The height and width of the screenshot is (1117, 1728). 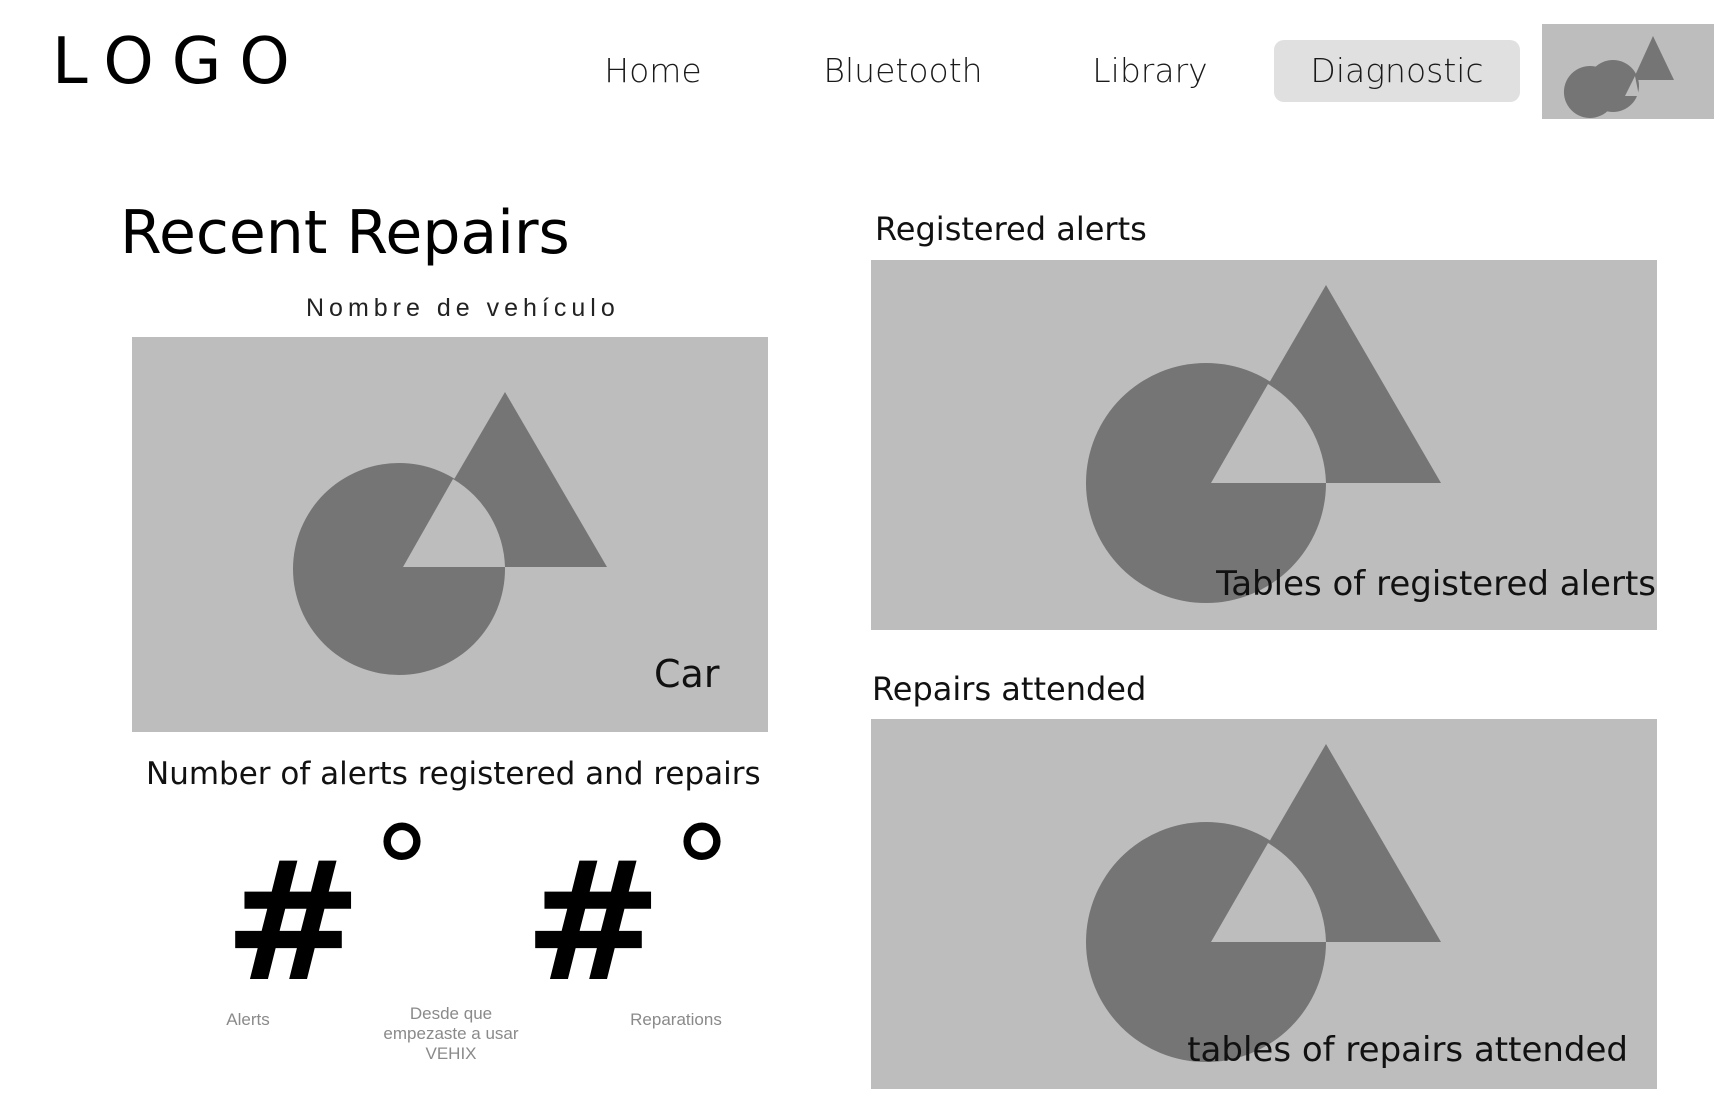 I want to click on nav-home: Home, so click(x=653, y=71).